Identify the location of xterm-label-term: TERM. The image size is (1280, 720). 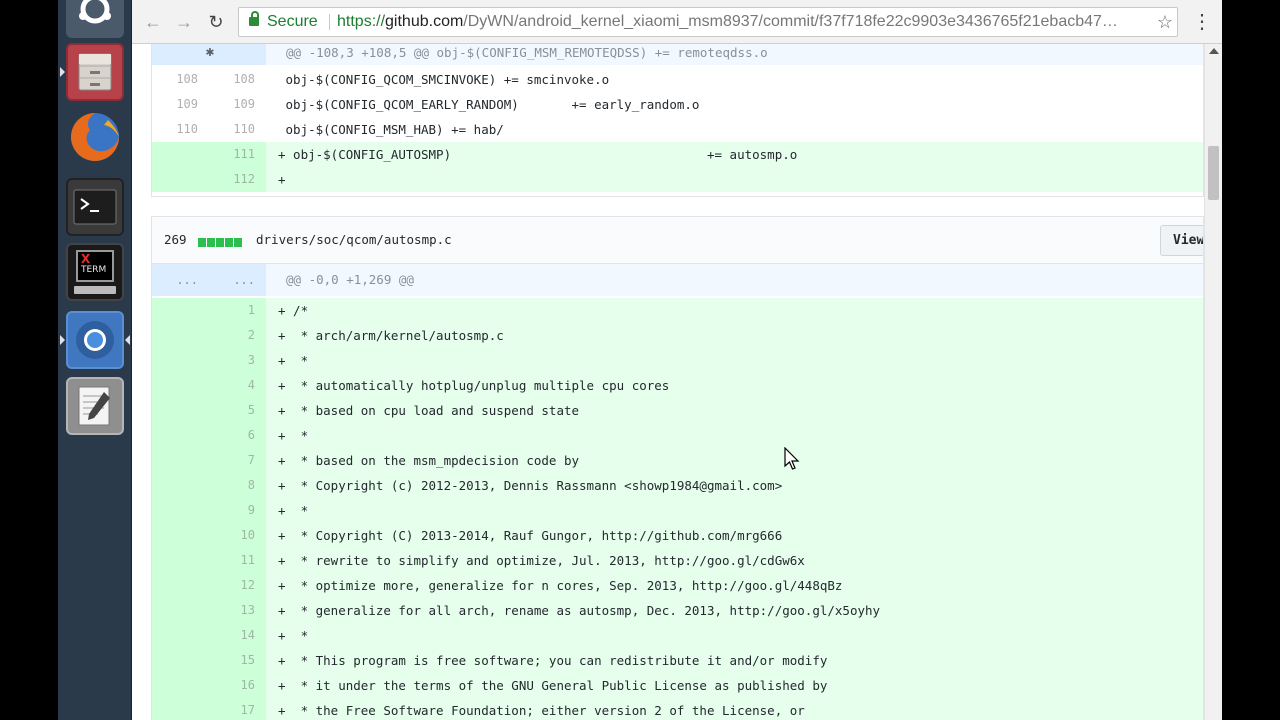
(94, 270).